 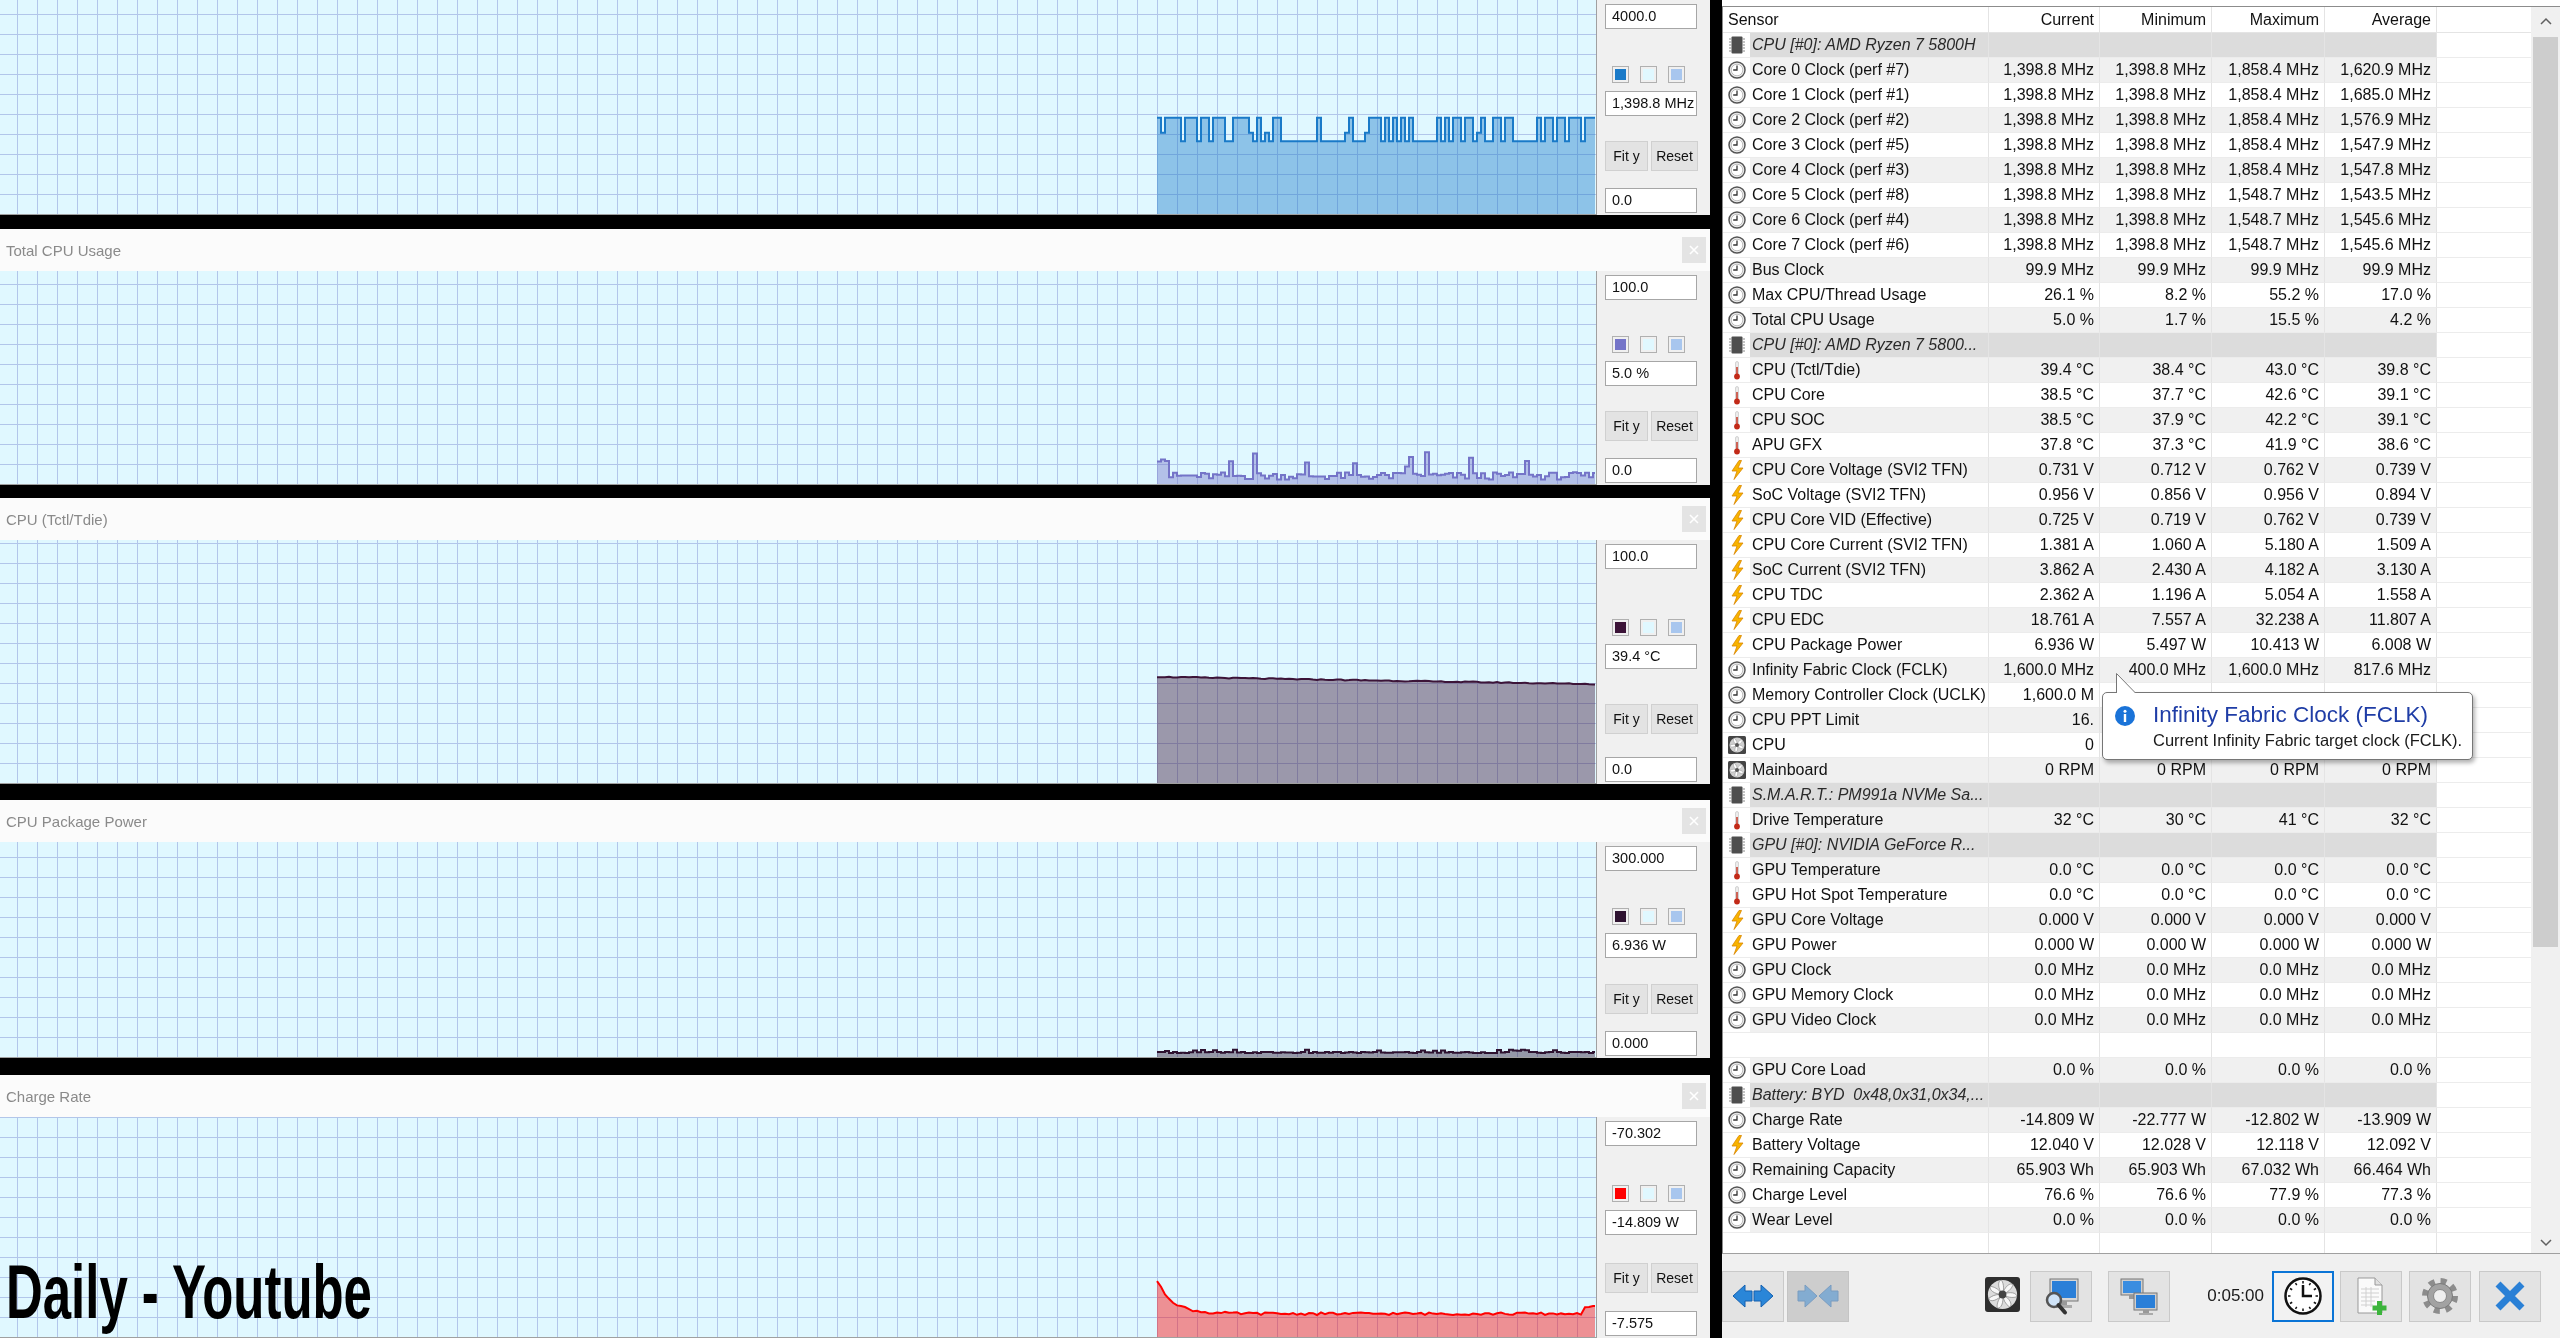 What do you see at coordinates (2440, 1296) in the screenshot?
I see `settings-button` at bounding box center [2440, 1296].